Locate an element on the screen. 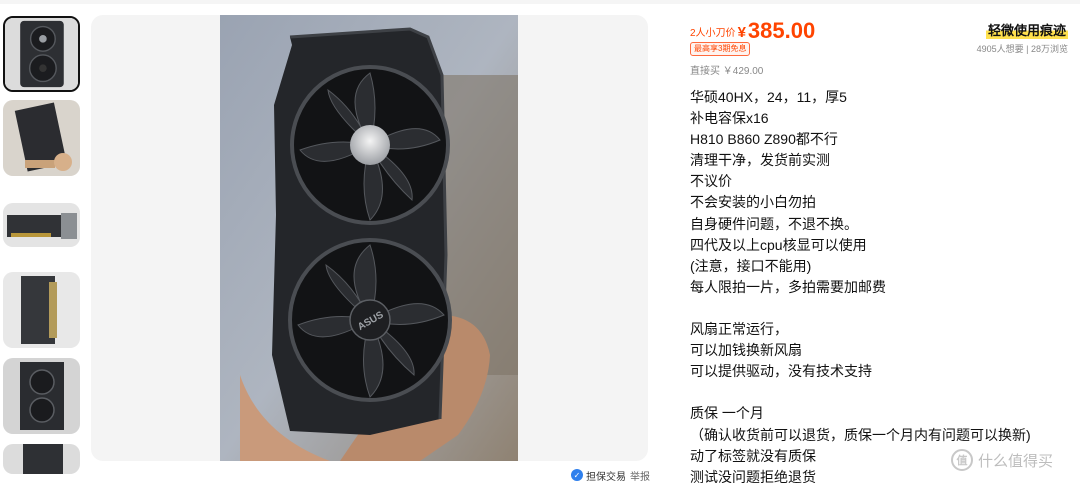  description-line: 自身硬件问题，不退不换。 is located at coordinates (774, 223).